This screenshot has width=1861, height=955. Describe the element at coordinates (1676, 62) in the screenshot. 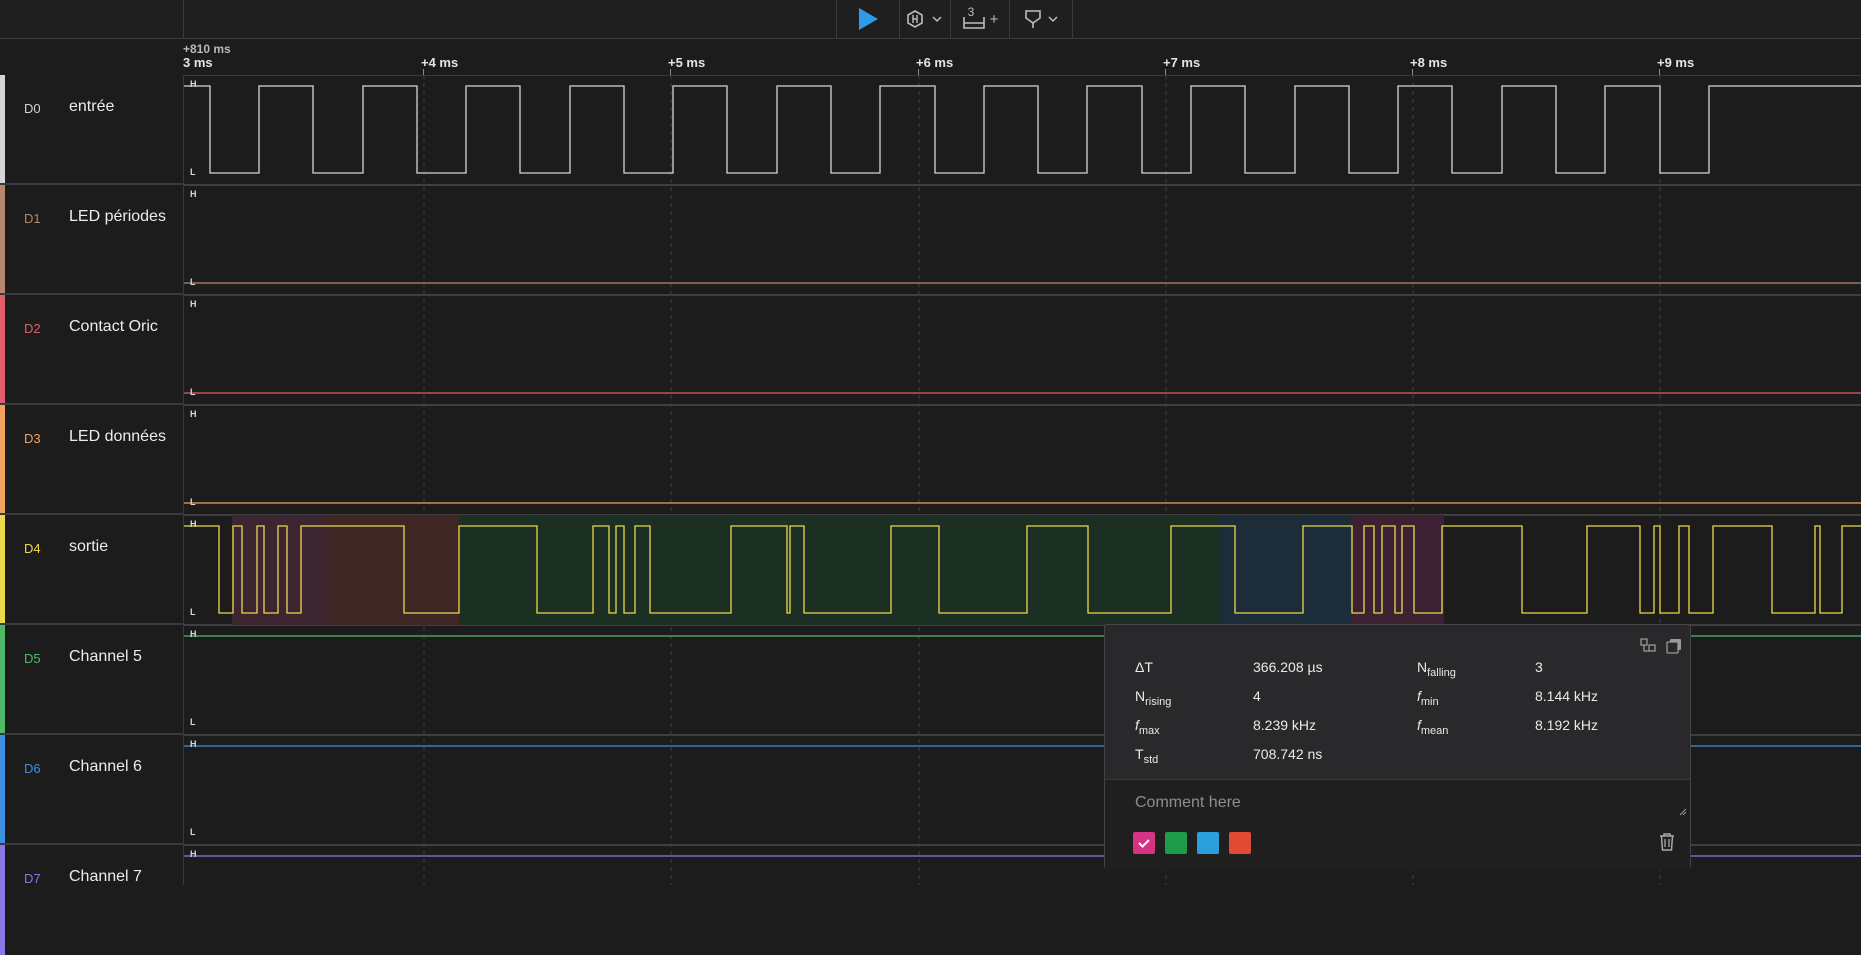

I see `tick-label: +9 ms` at that location.